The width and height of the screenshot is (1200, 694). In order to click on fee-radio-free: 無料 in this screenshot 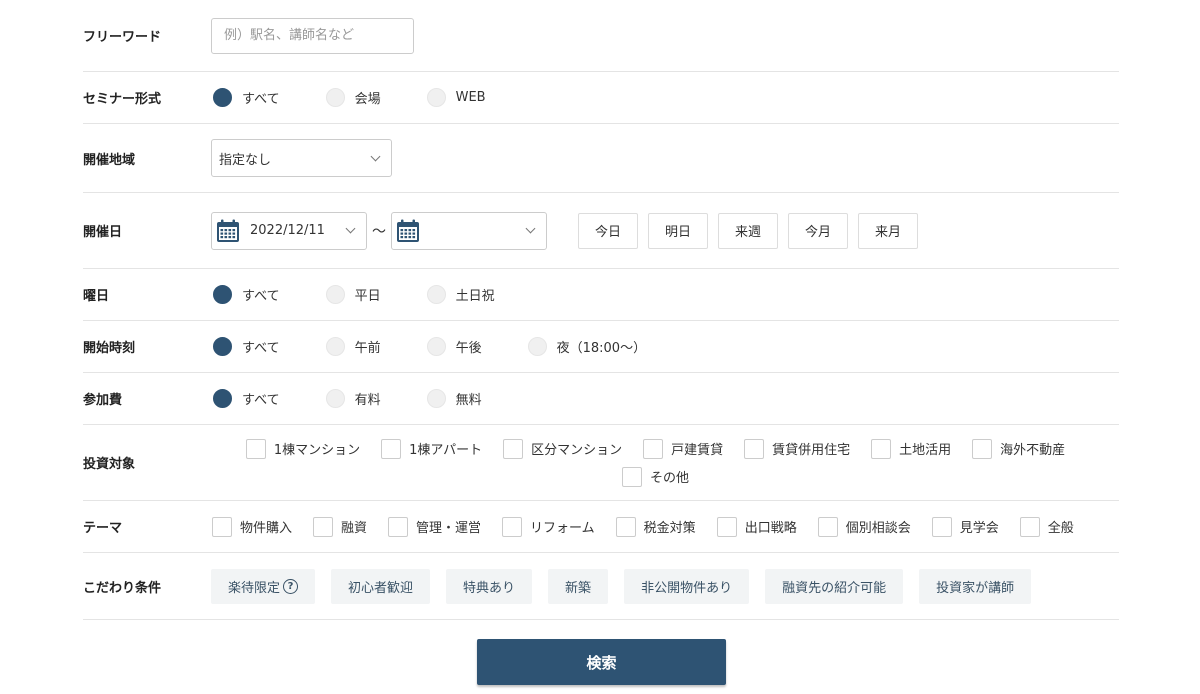, I will do `click(453, 398)`.